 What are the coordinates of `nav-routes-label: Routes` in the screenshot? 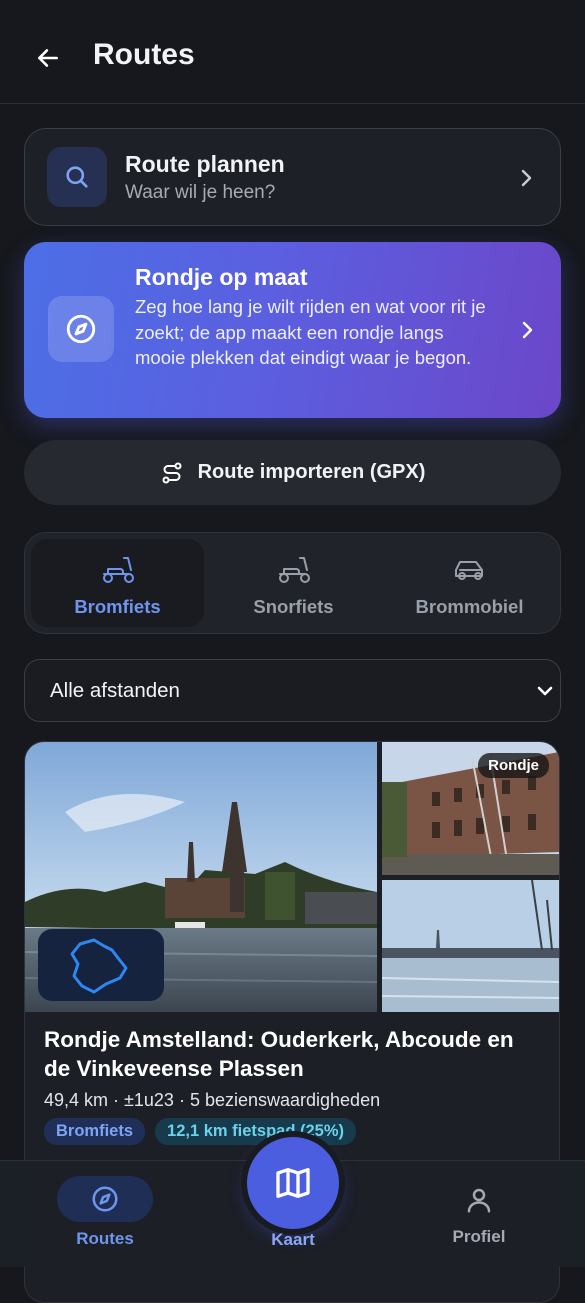 It's located at (105, 1238).